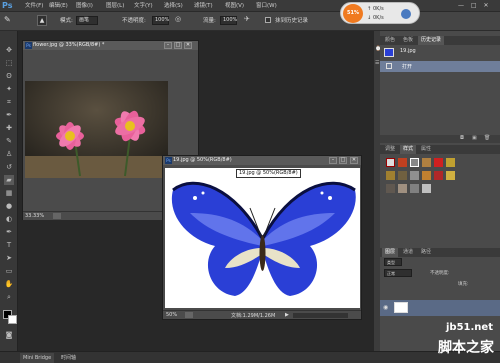  Describe the element at coordinates (57, 216) in the screenshot. I see `flower-status-menu-icon` at that location.